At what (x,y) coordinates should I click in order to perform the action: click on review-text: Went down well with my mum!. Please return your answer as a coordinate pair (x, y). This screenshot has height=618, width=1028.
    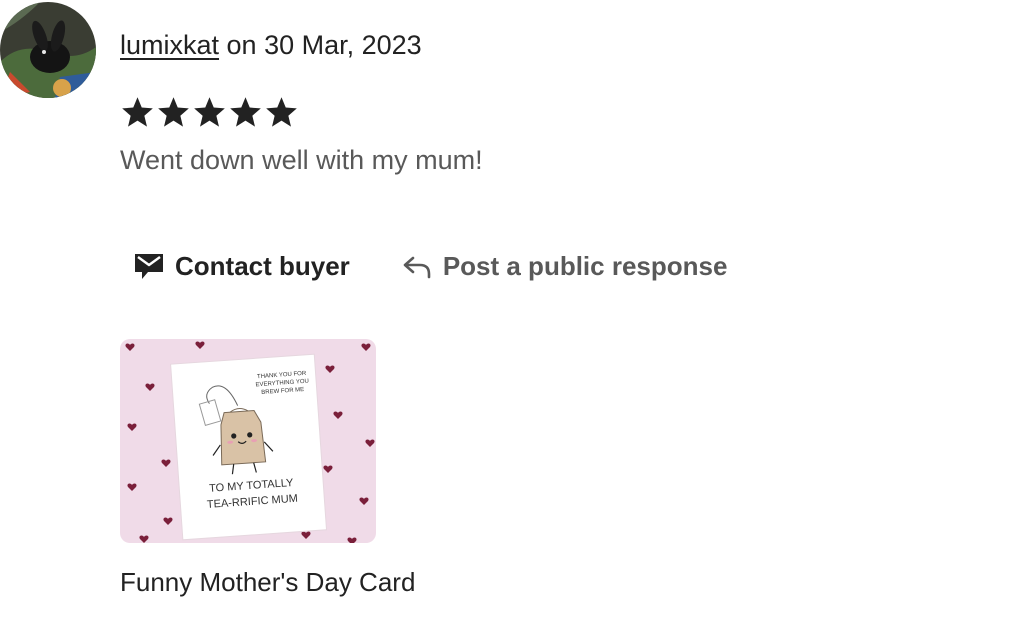
    Looking at the image, I should click on (301, 160).